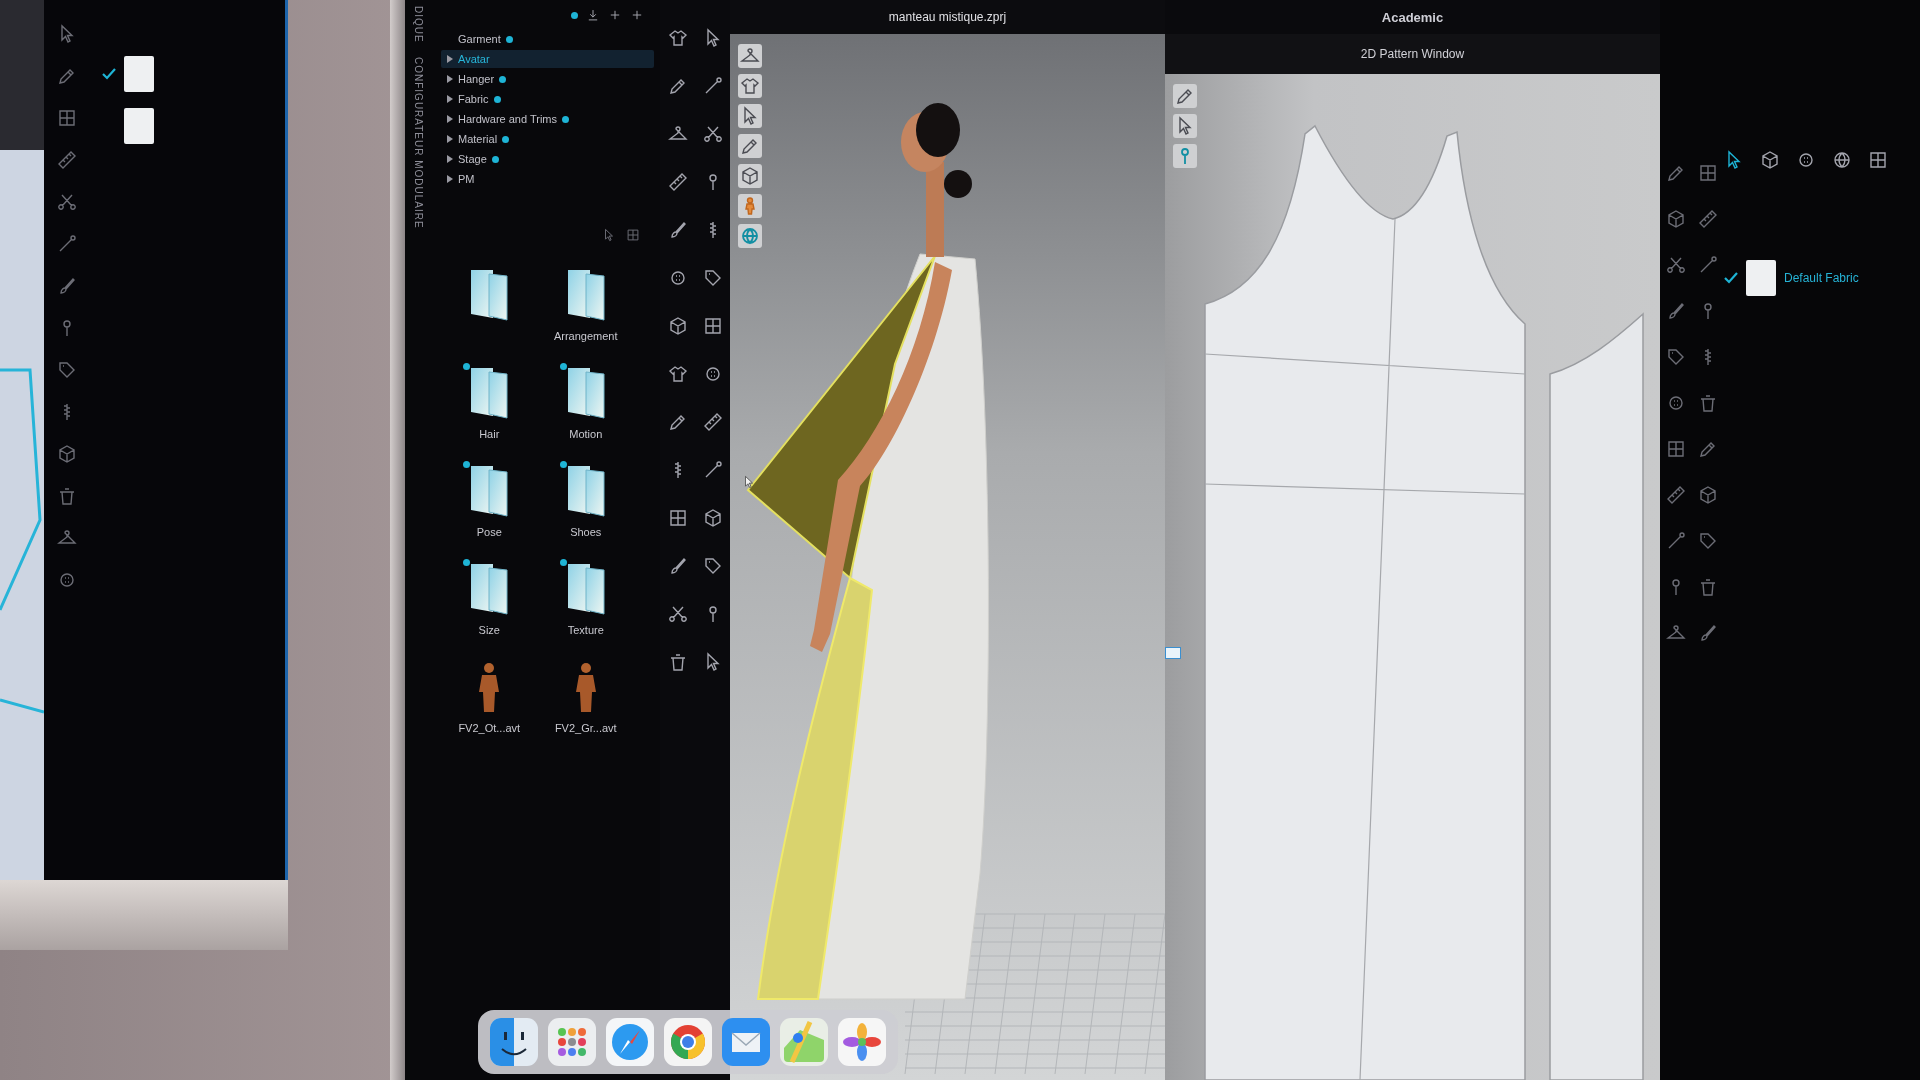 Image resolution: width=1920 pixels, height=1080 pixels. Describe the element at coordinates (1173, 653) in the screenshot. I see `splitter-handle` at that location.